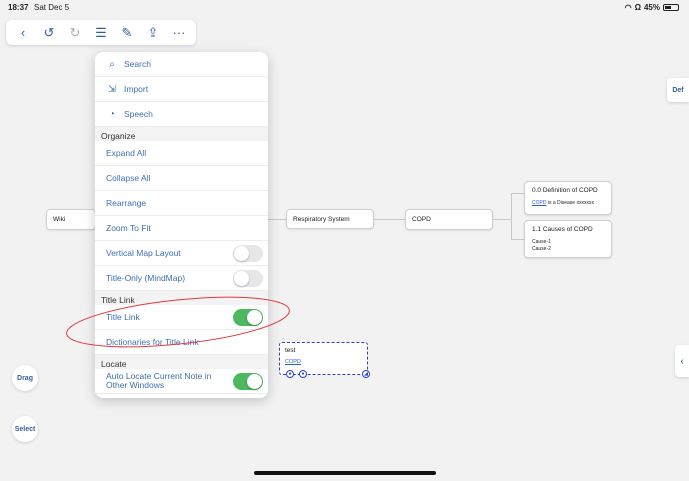 Image resolution: width=689 pixels, height=481 pixels. I want to click on section-header-locate: Locate, so click(181, 362).